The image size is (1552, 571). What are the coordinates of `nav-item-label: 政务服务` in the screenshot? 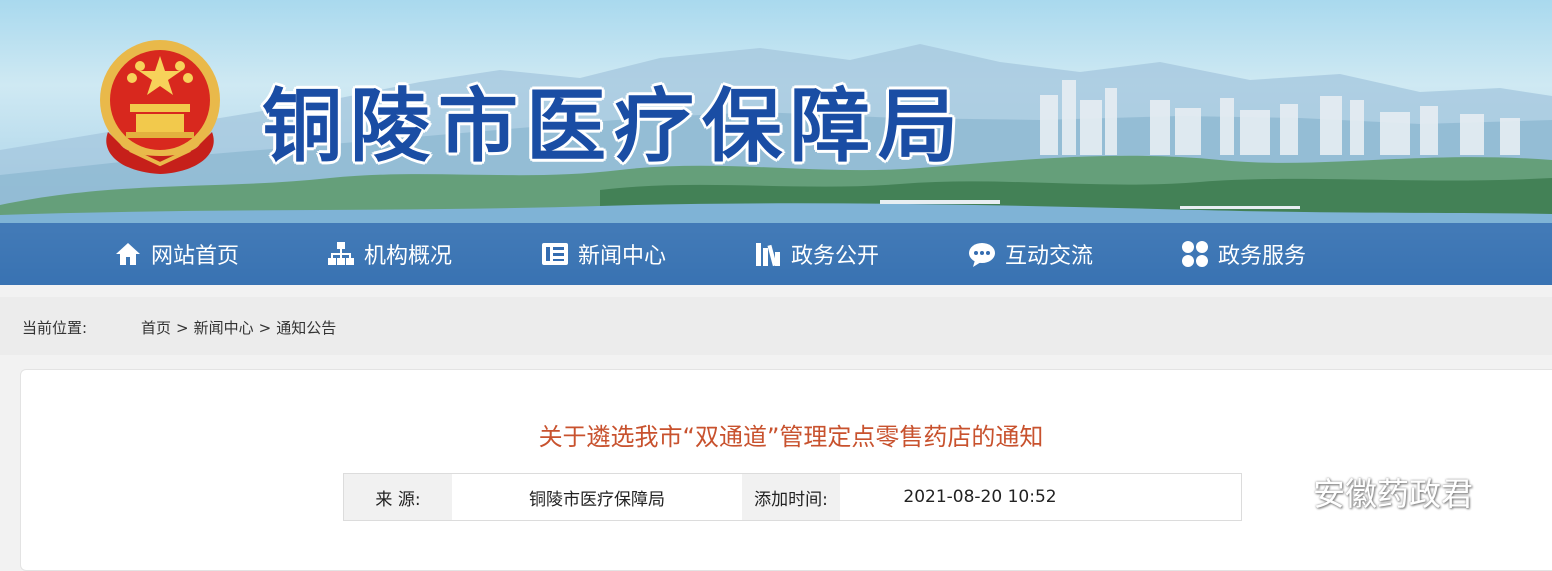 It's located at (1262, 256).